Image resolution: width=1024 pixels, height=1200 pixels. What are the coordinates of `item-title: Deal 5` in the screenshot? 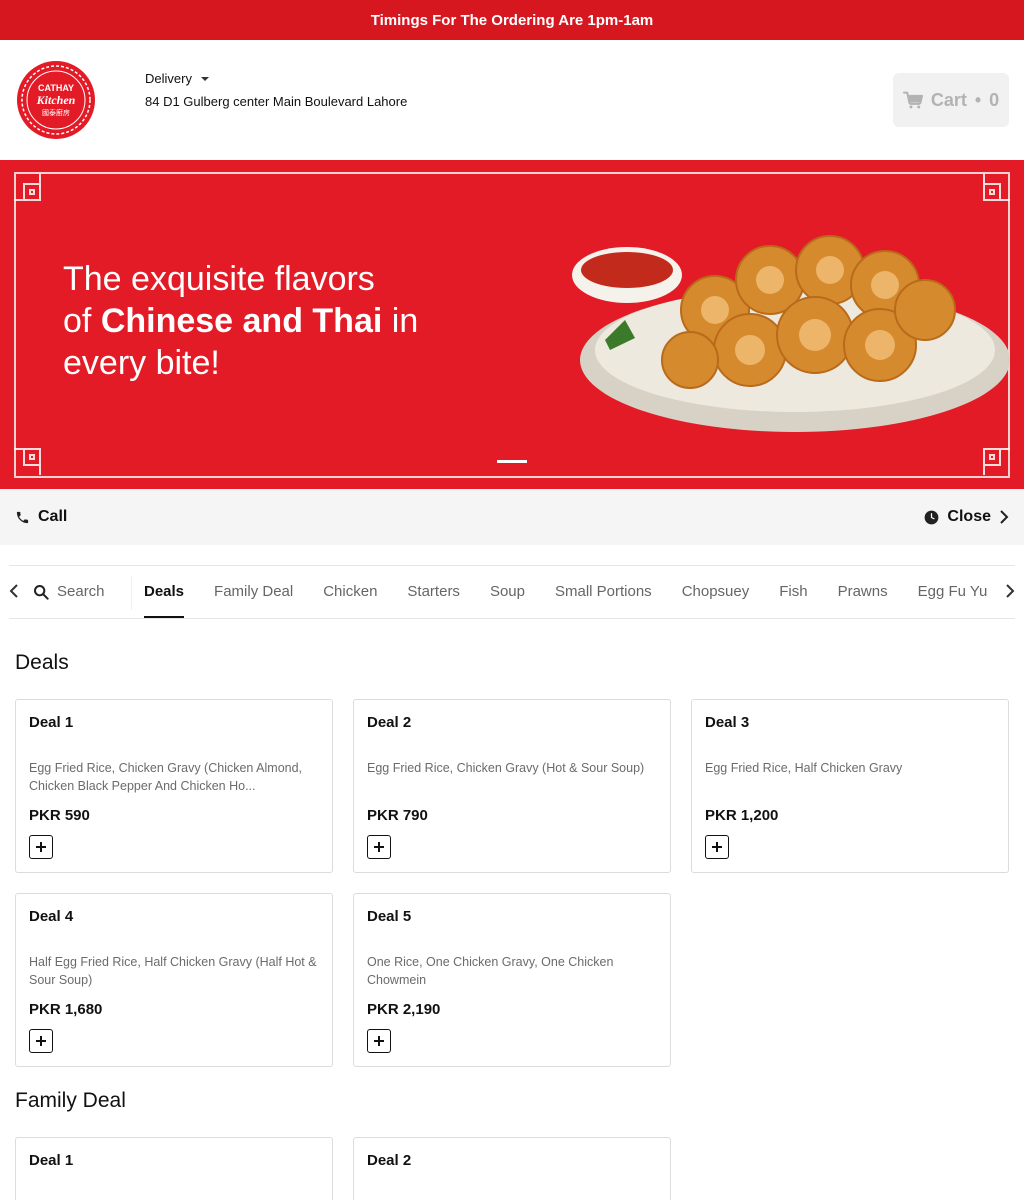 It's located at (389, 916).